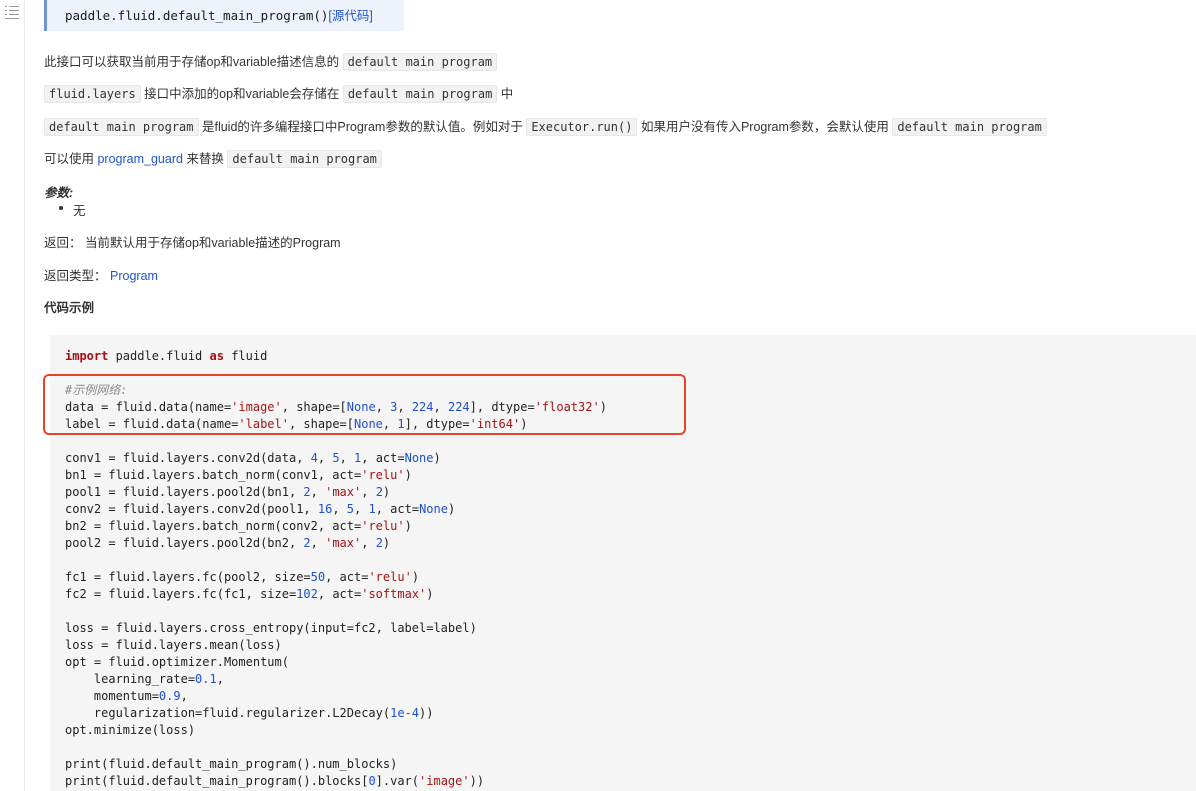  What do you see at coordinates (307, 543) in the screenshot?
I see `code-token: 2` at bounding box center [307, 543].